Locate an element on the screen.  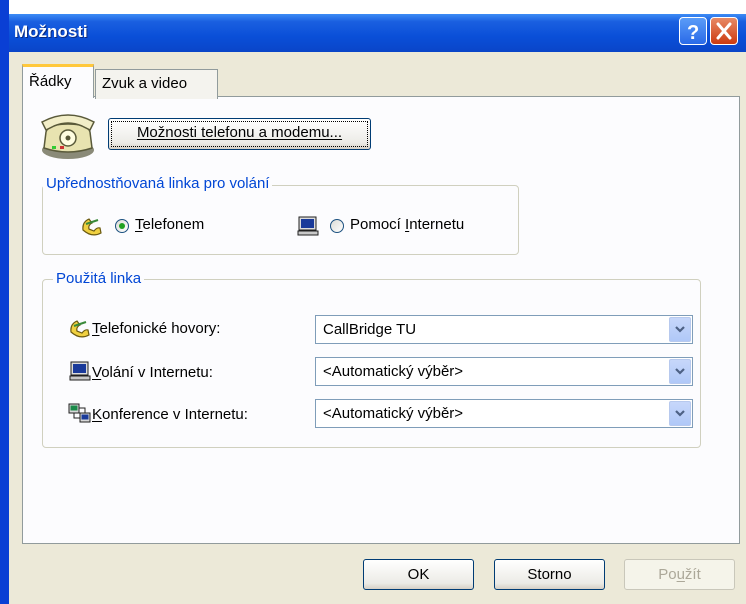
close-button is located at coordinates (724, 31).